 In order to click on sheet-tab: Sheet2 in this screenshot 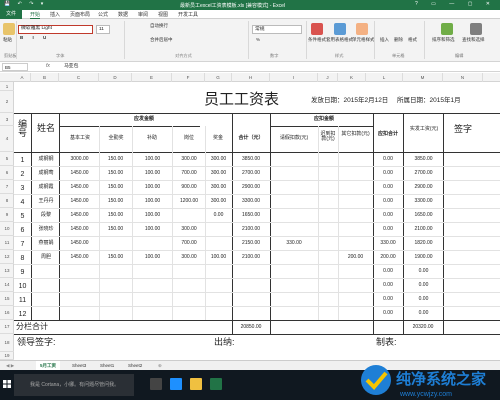, I will do `click(135, 365)`.